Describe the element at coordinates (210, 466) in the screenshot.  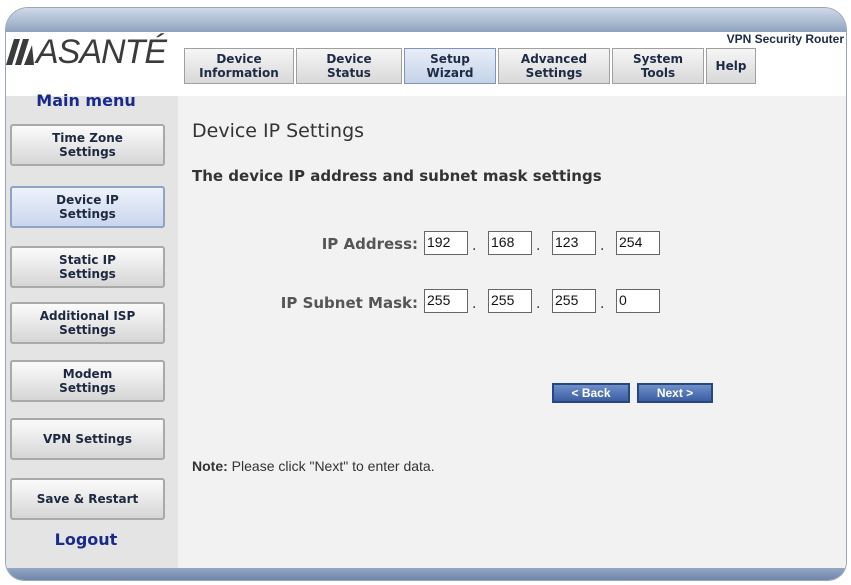
I see `note-label: Note:` at that location.